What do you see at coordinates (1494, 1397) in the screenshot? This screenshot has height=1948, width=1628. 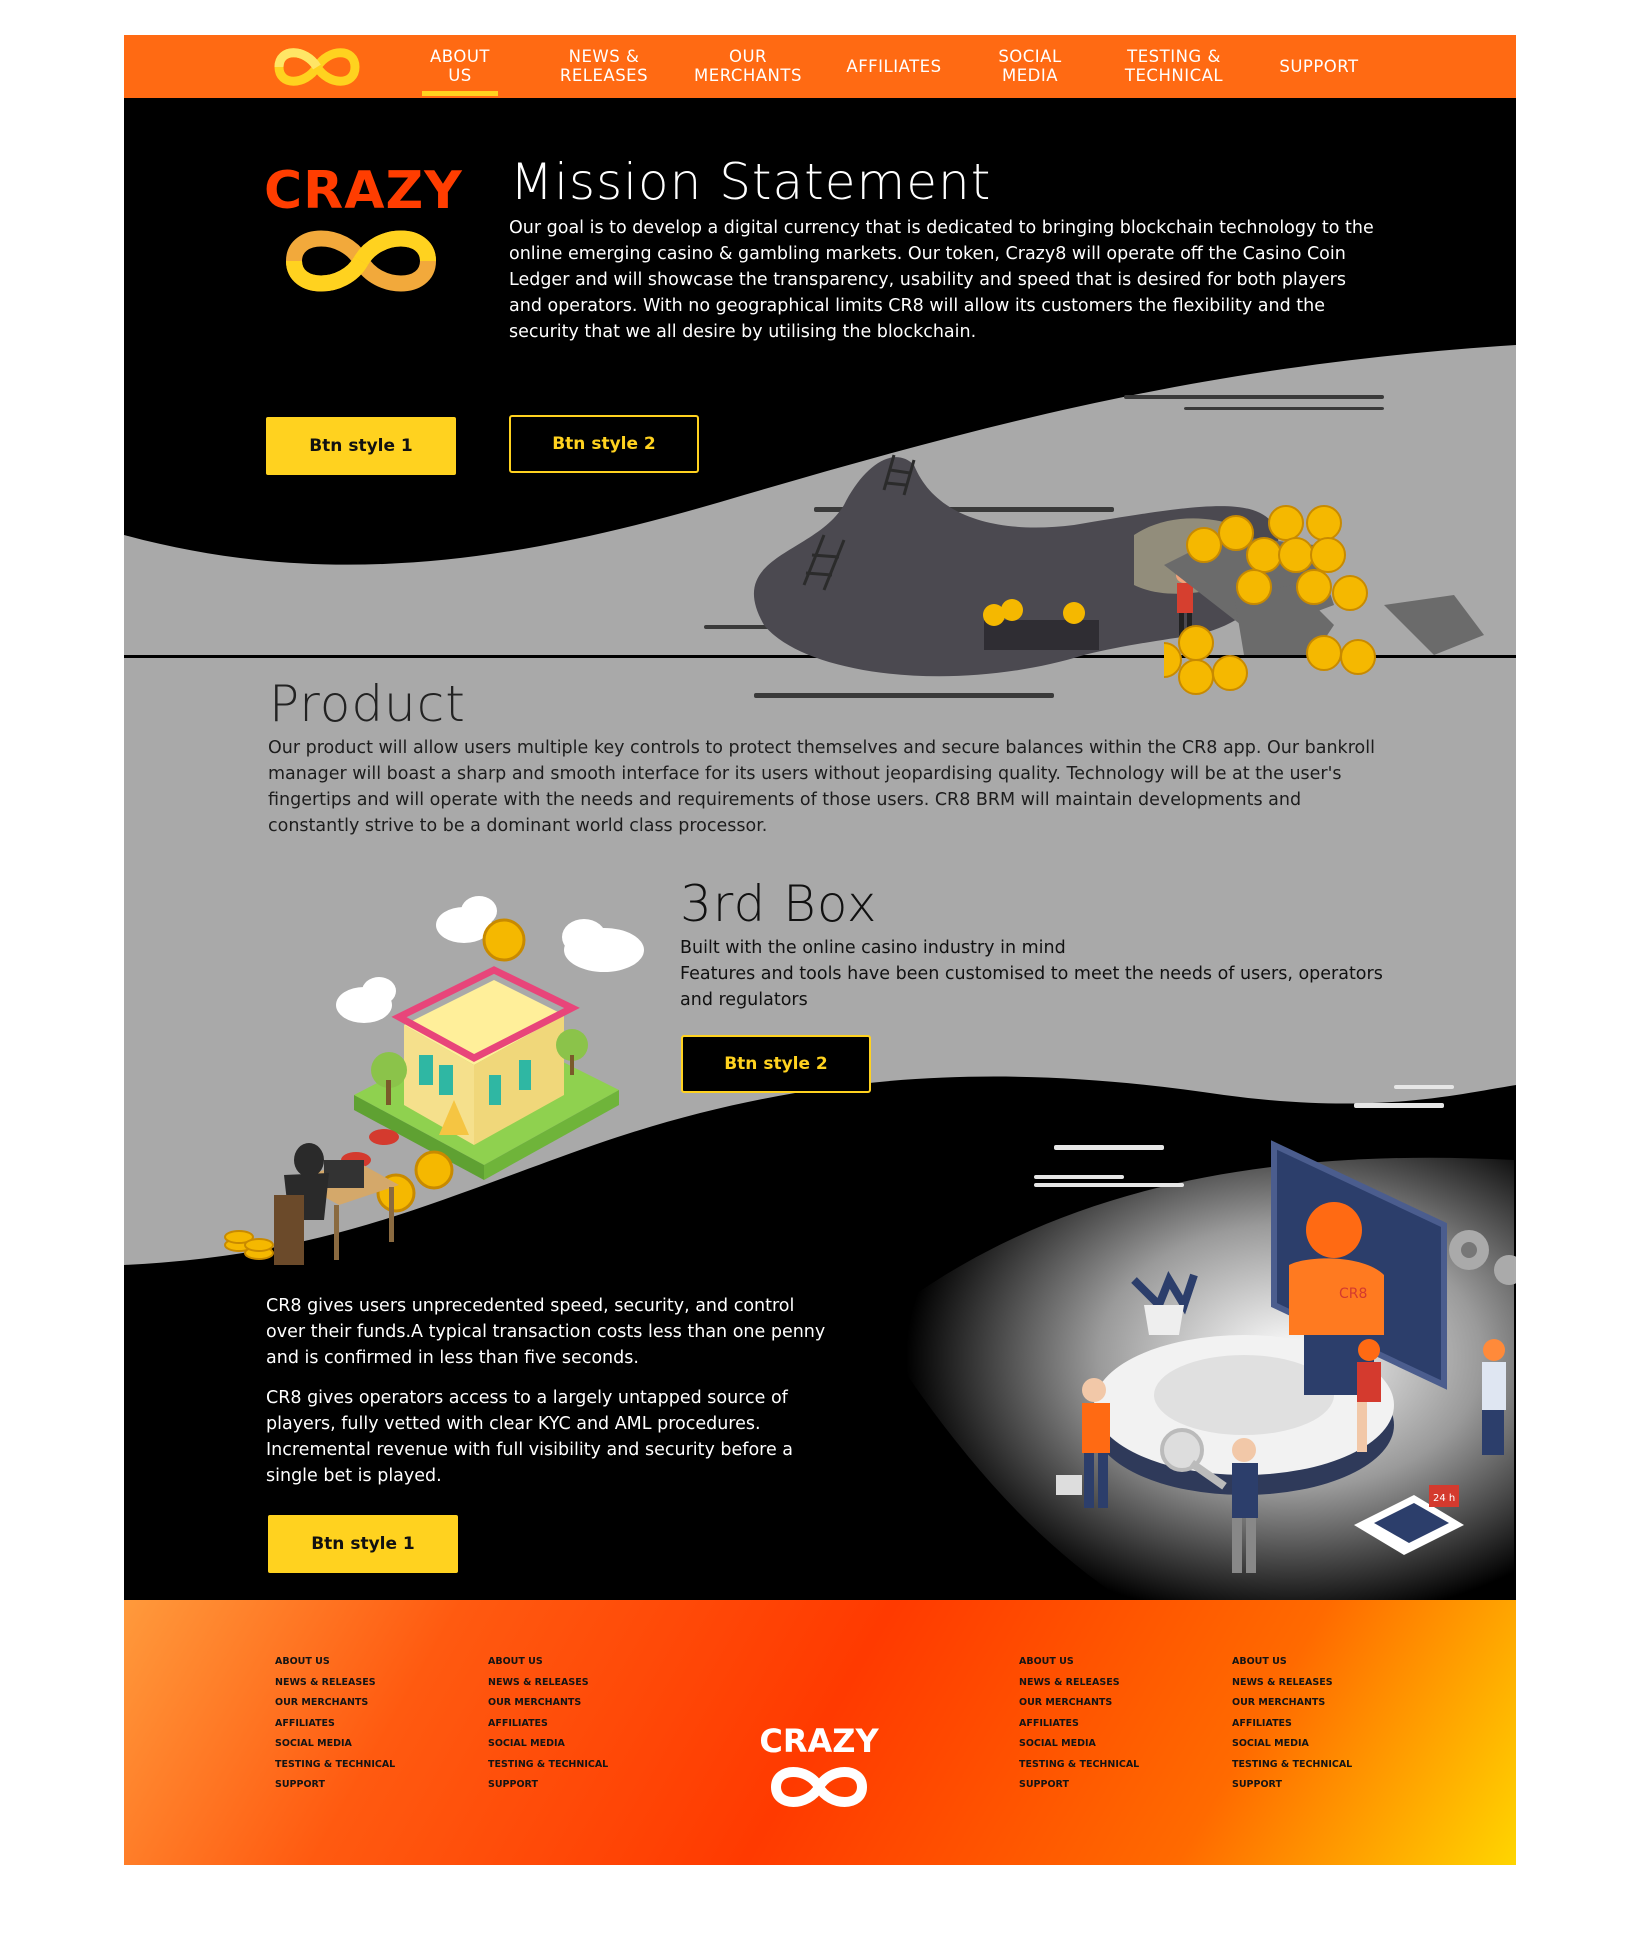 I see `person-right` at bounding box center [1494, 1397].